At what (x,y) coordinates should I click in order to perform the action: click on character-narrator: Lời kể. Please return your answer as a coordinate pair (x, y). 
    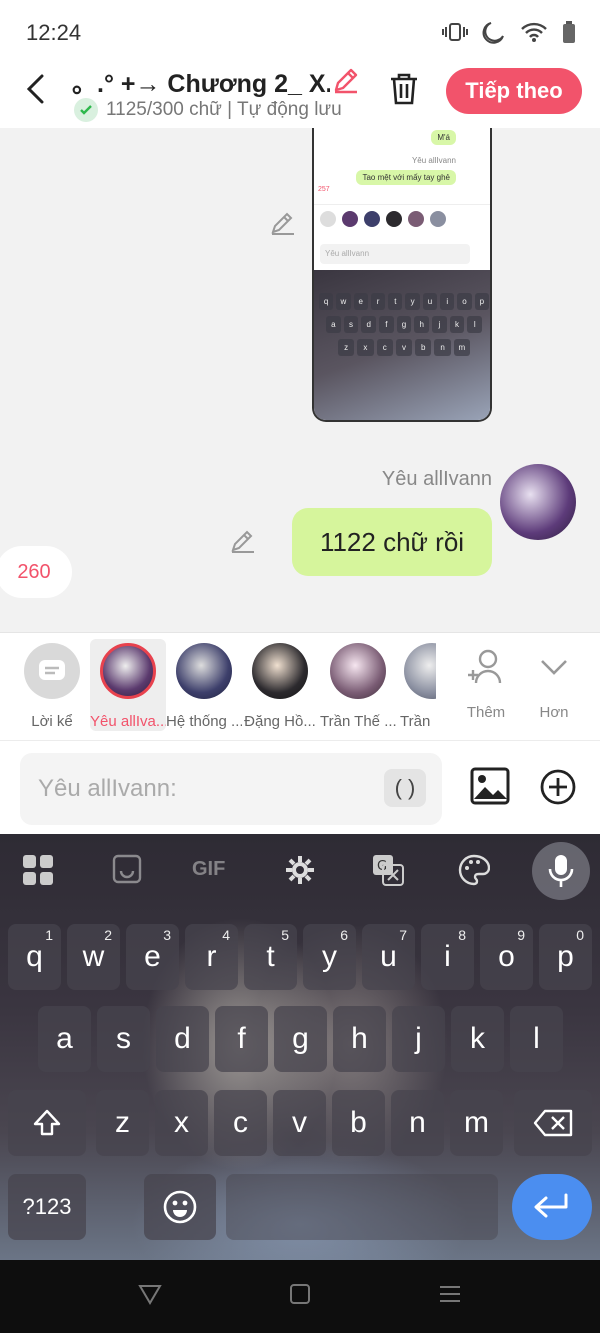
    Looking at the image, I should click on (52, 684).